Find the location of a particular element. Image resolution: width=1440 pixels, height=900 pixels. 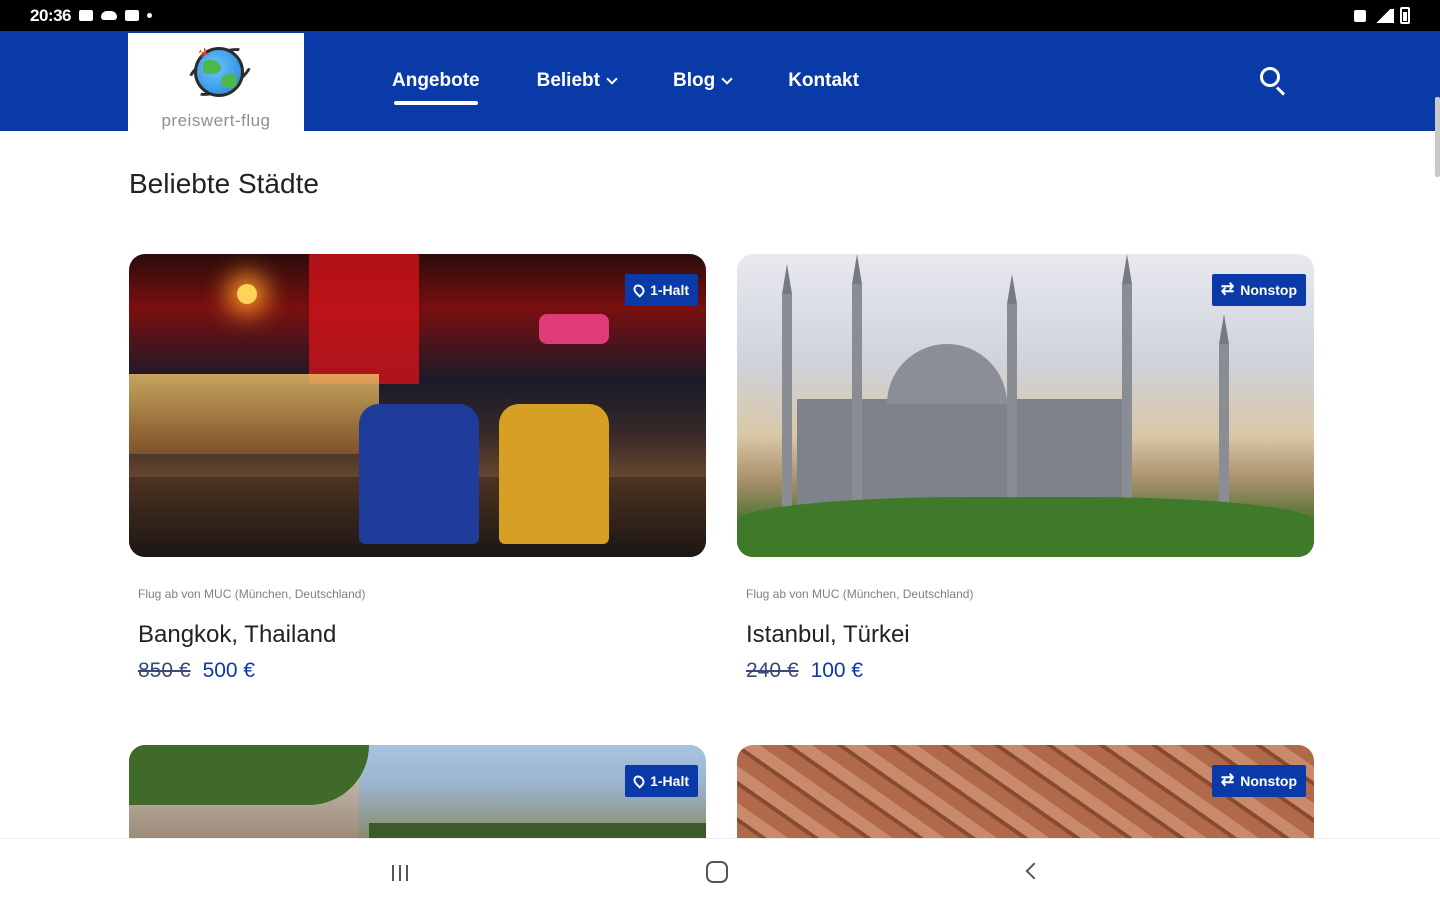

photo-notification-icon is located at coordinates (131, 15).